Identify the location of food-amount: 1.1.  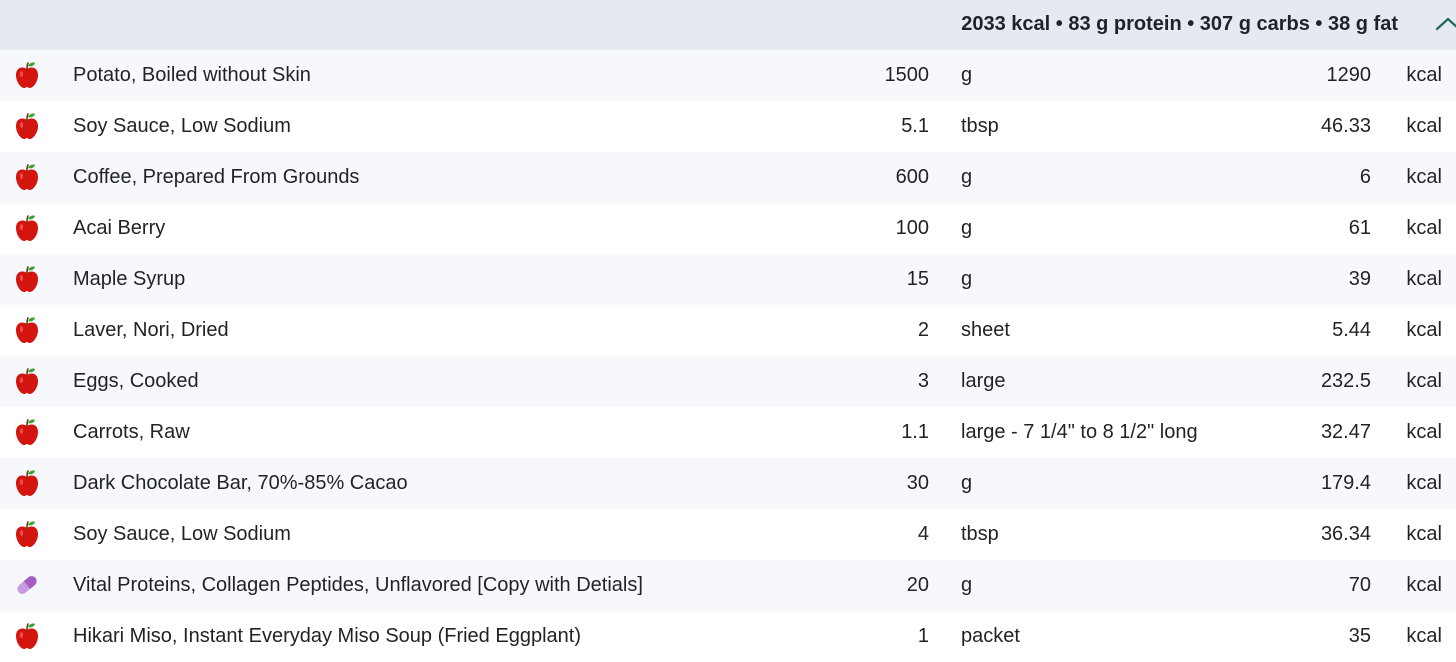
(915, 432).